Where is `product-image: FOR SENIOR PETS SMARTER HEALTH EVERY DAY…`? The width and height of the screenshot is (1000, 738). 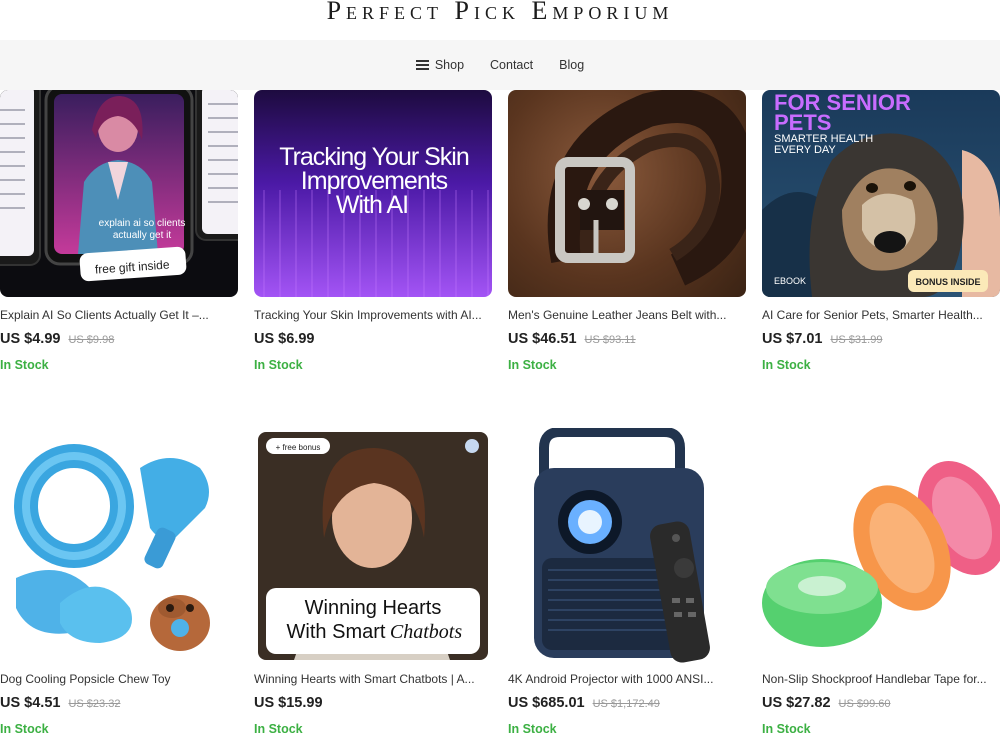
product-image: FOR SENIOR PETS SMARTER HEALTH EVERY DAY… is located at coordinates (881, 193).